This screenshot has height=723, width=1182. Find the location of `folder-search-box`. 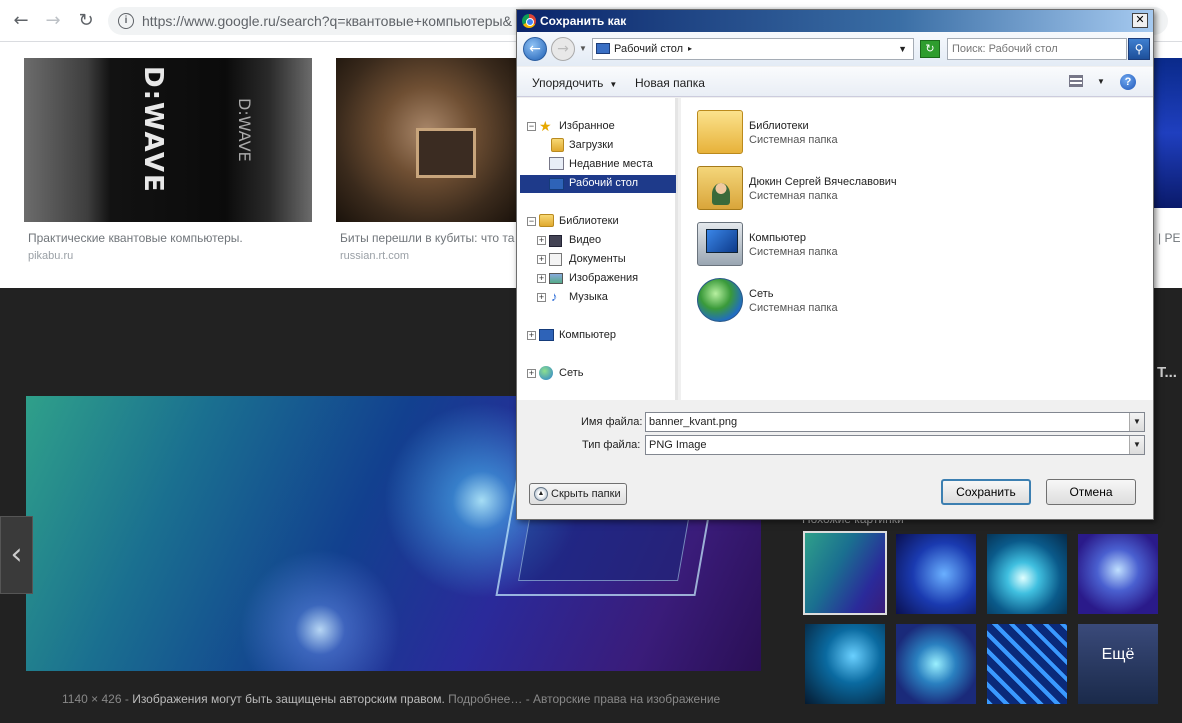

folder-search-box is located at coordinates (1037, 49).